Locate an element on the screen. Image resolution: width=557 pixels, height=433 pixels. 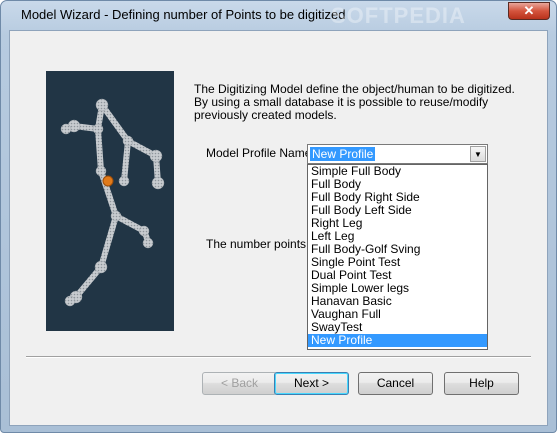
profile-name-value: New Profile is located at coordinates (343, 154).